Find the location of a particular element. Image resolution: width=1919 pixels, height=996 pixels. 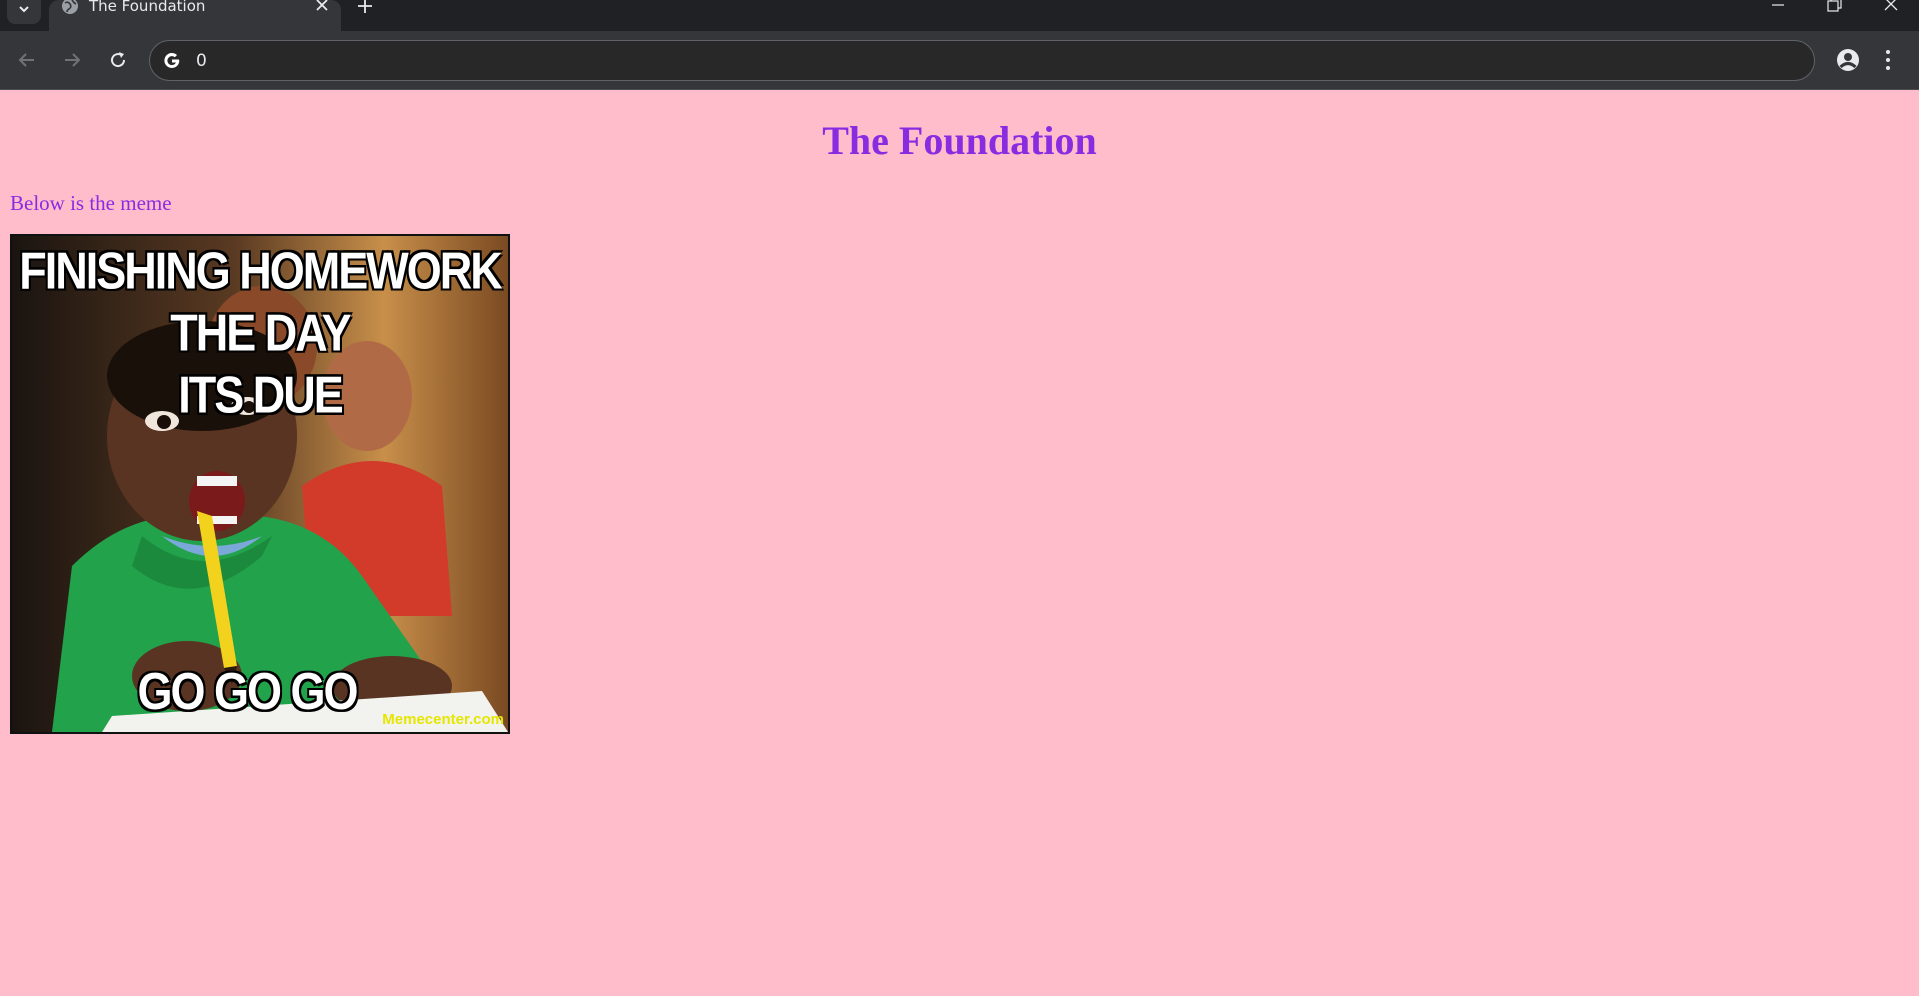

globe-icon is located at coordinates (70, 7).